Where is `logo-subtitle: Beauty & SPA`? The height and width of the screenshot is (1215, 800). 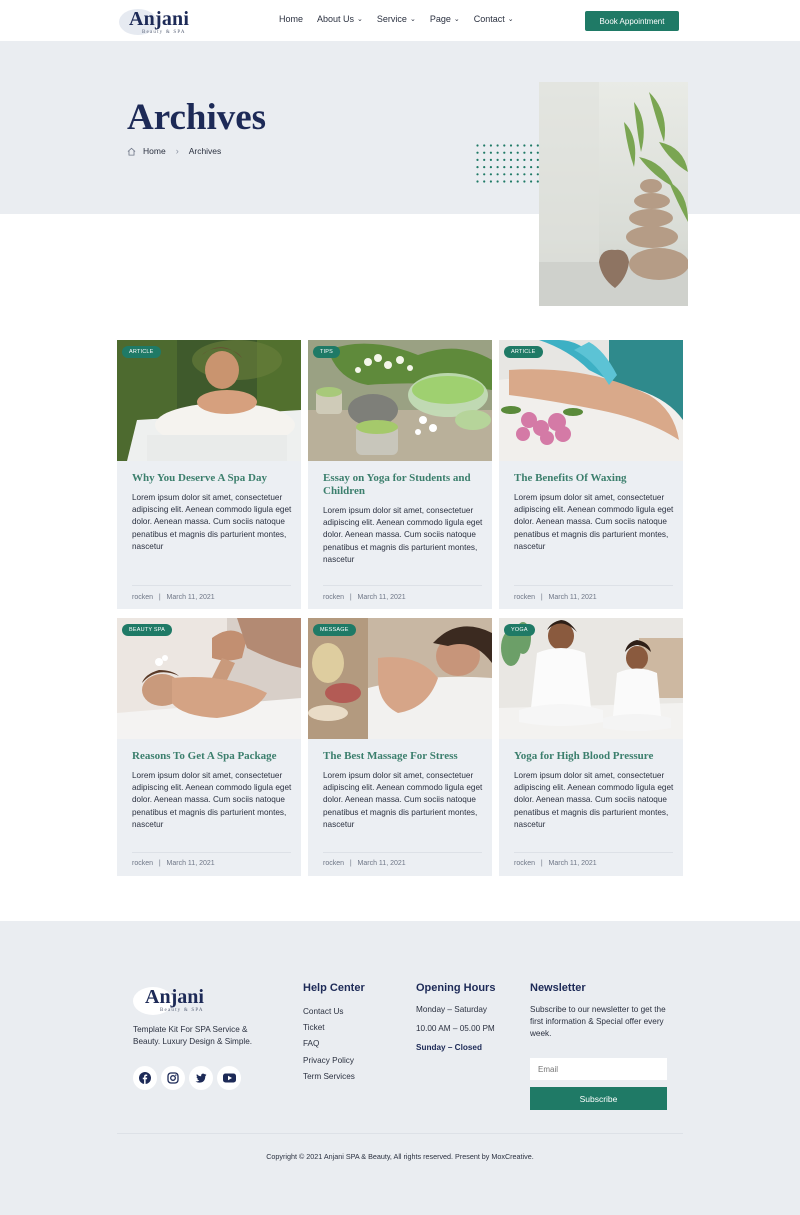
logo-subtitle: Beauty & SPA is located at coordinates (182, 1010).